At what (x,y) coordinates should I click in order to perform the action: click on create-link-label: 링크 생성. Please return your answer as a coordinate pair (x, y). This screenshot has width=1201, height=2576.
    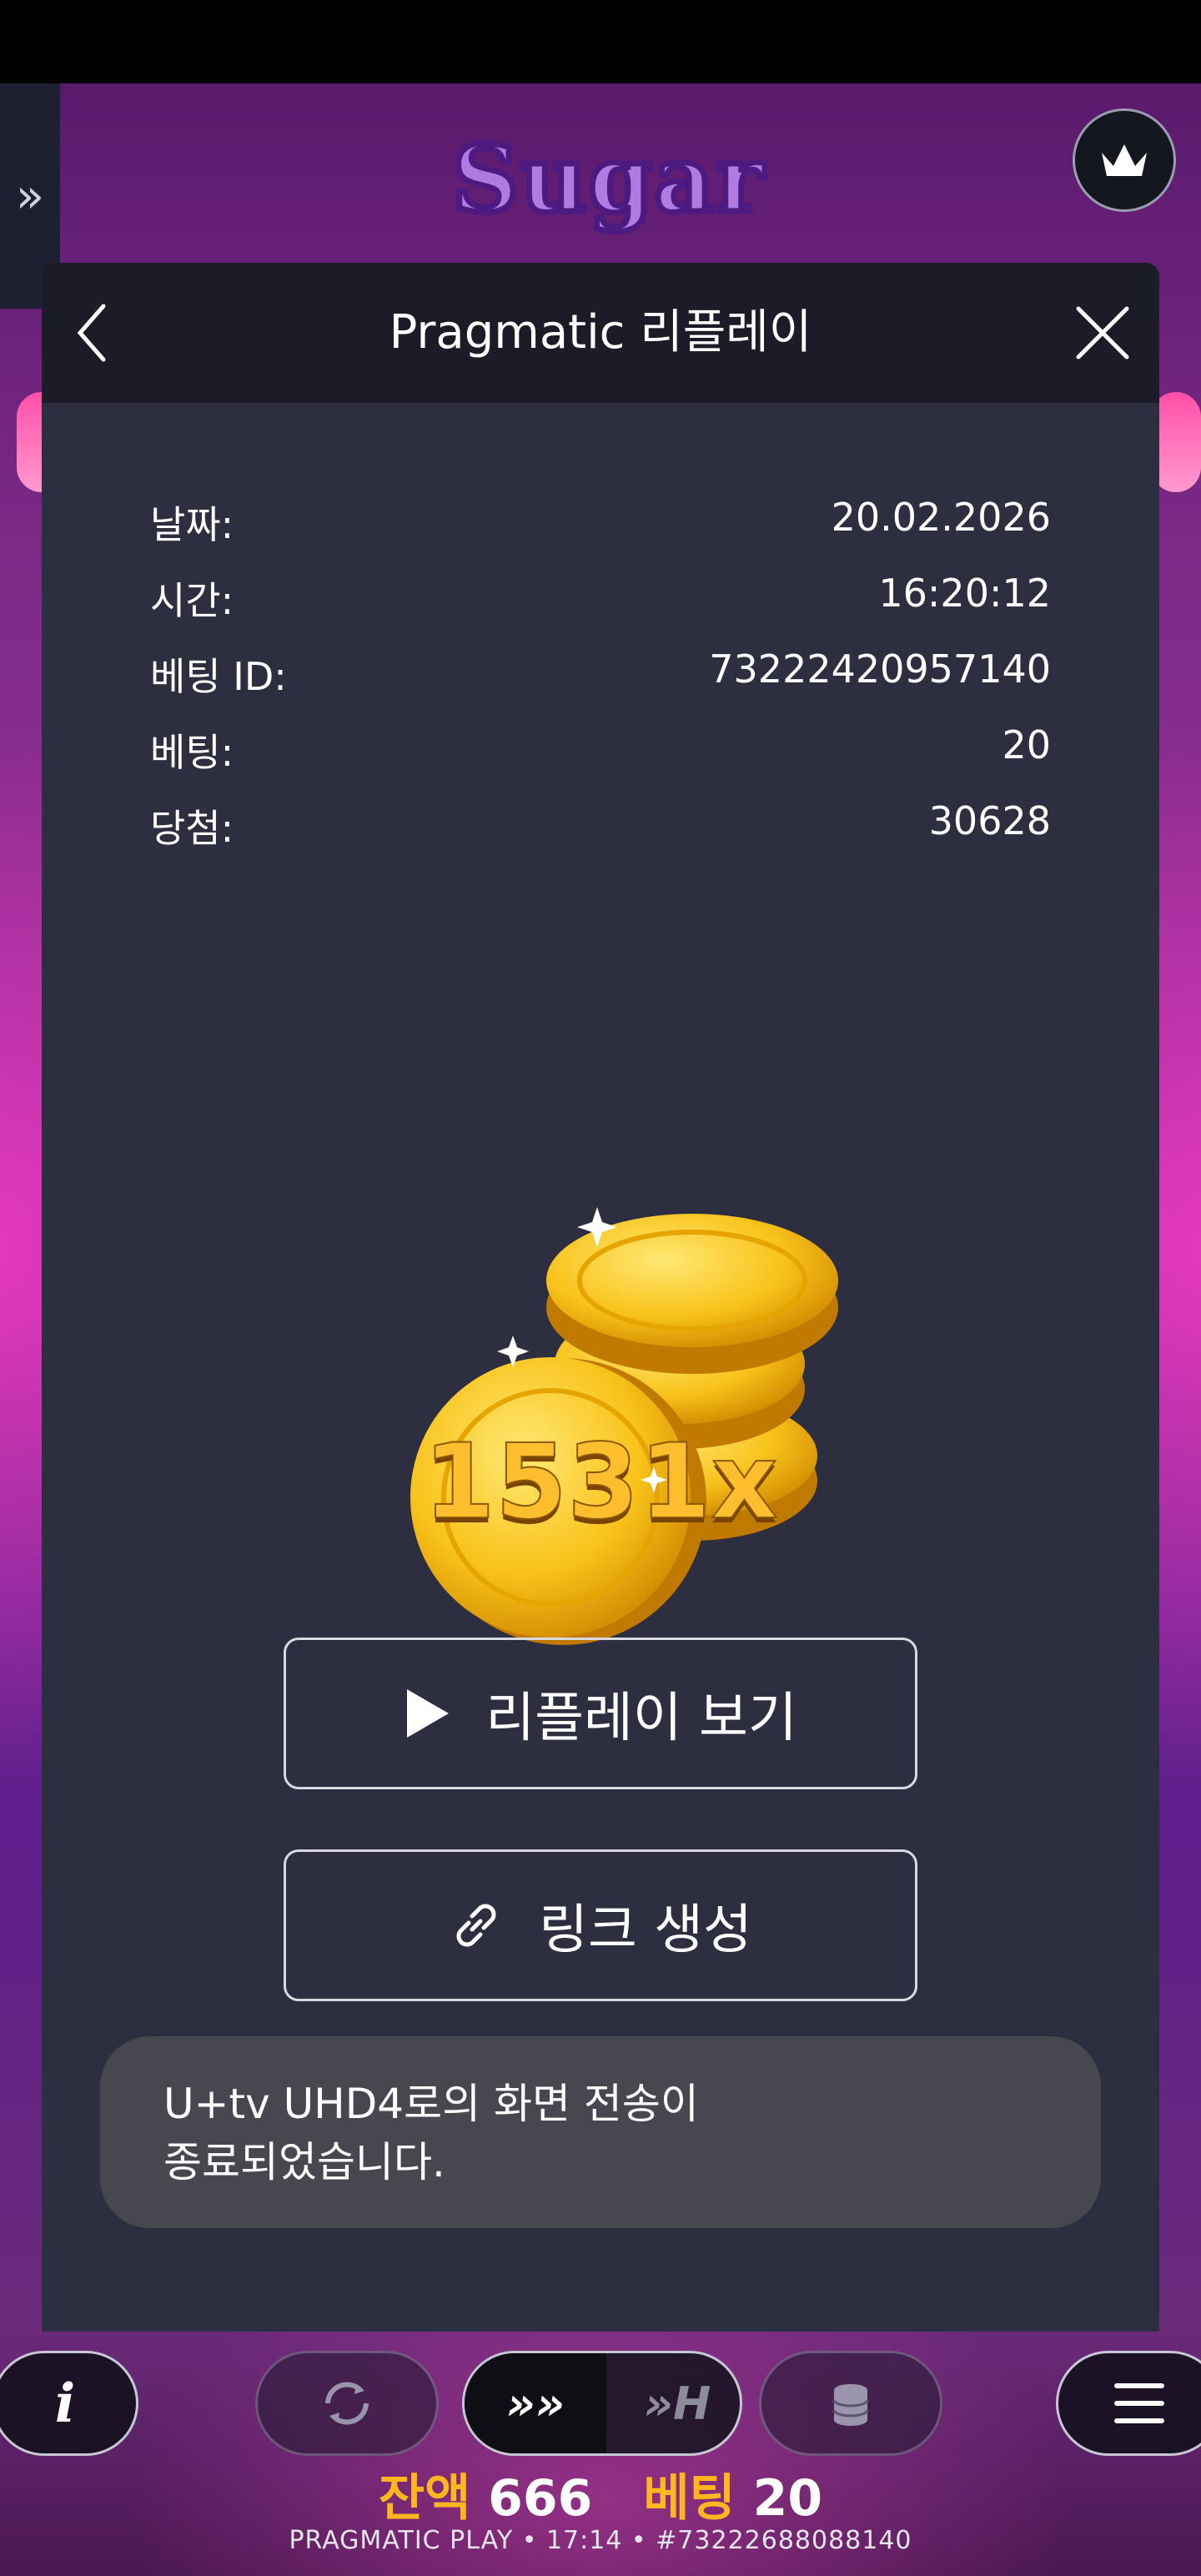
    Looking at the image, I should click on (646, 1930).